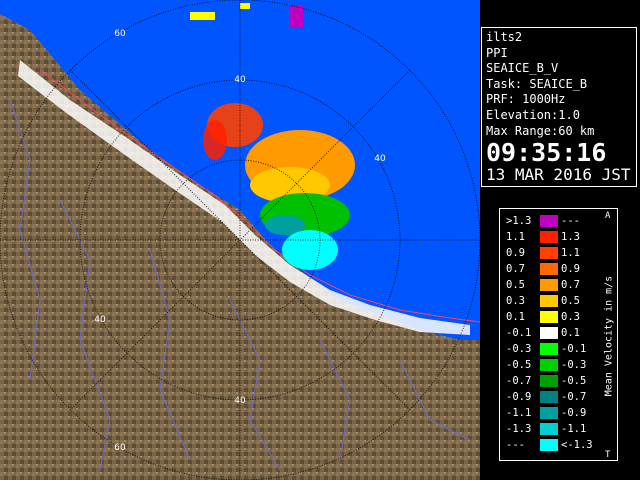  I want to click on legend-row: -0.7 -0.5, so click(551, 381).